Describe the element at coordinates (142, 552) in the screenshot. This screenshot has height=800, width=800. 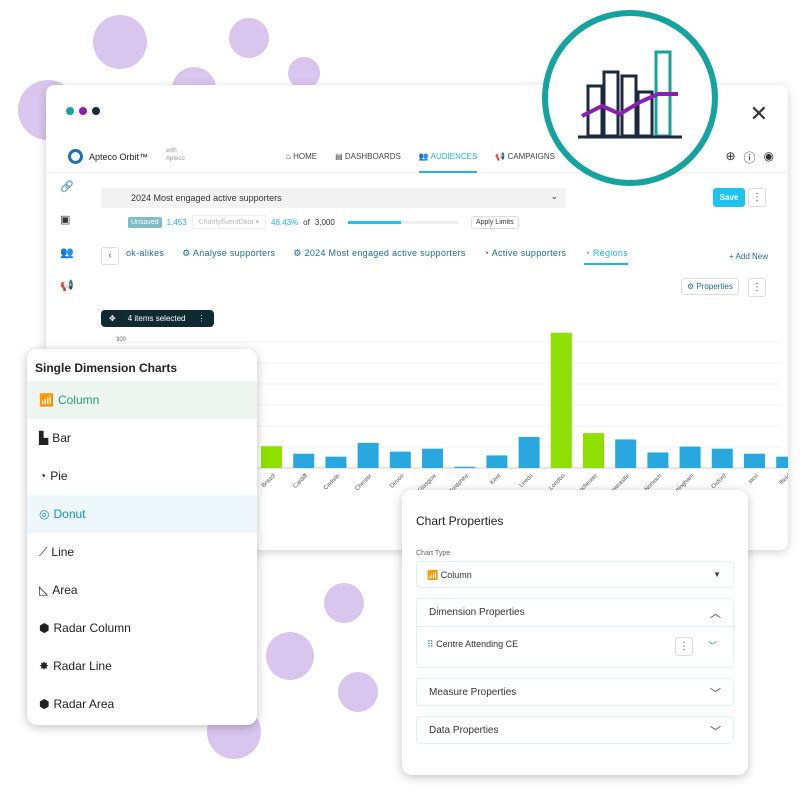
I see `chart-type-line: ⟋ Line` at that location.